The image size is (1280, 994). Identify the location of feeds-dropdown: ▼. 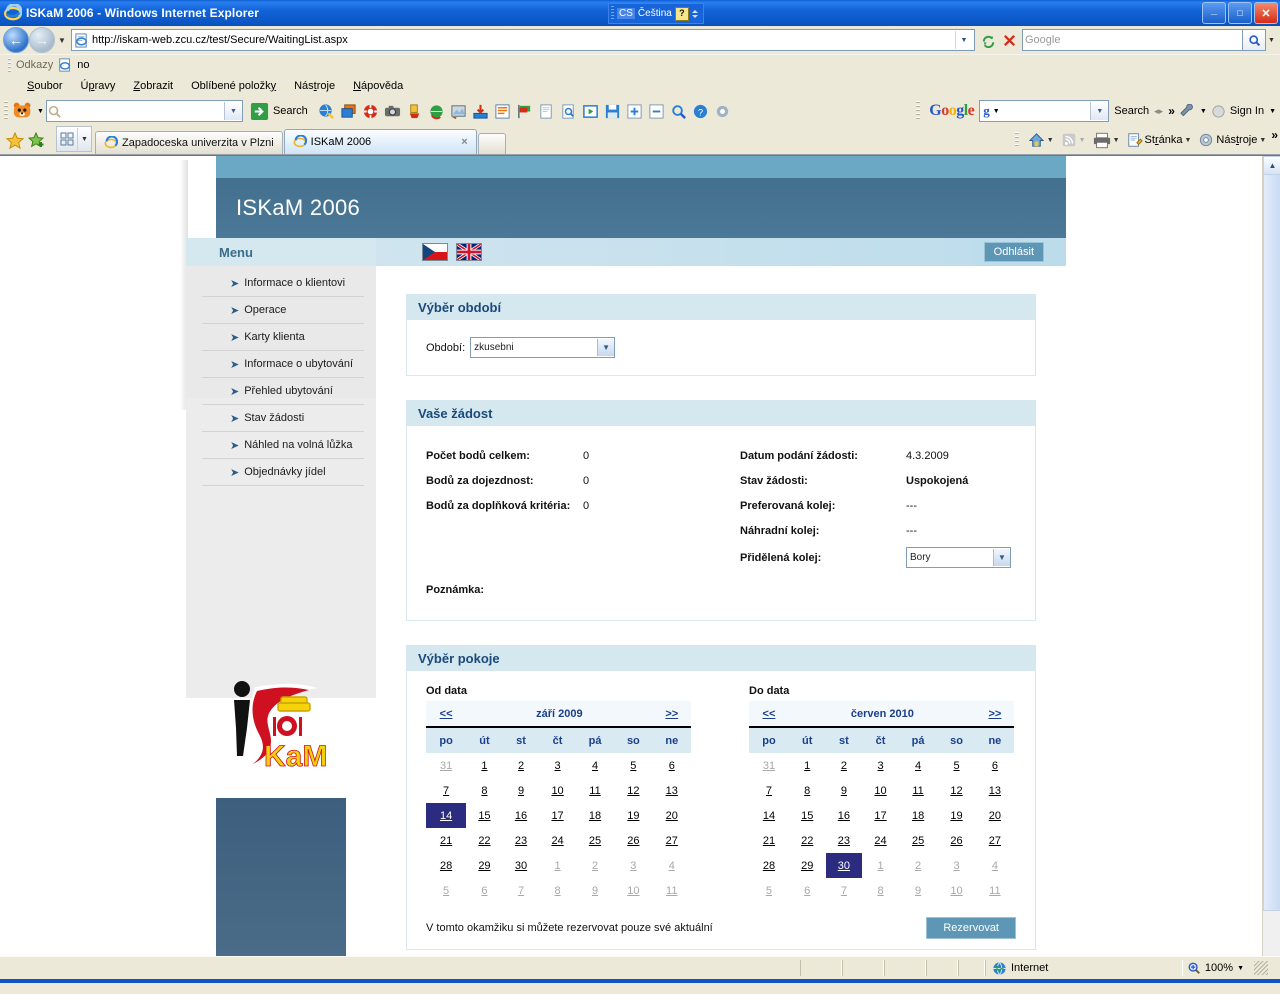
(1082, 140).